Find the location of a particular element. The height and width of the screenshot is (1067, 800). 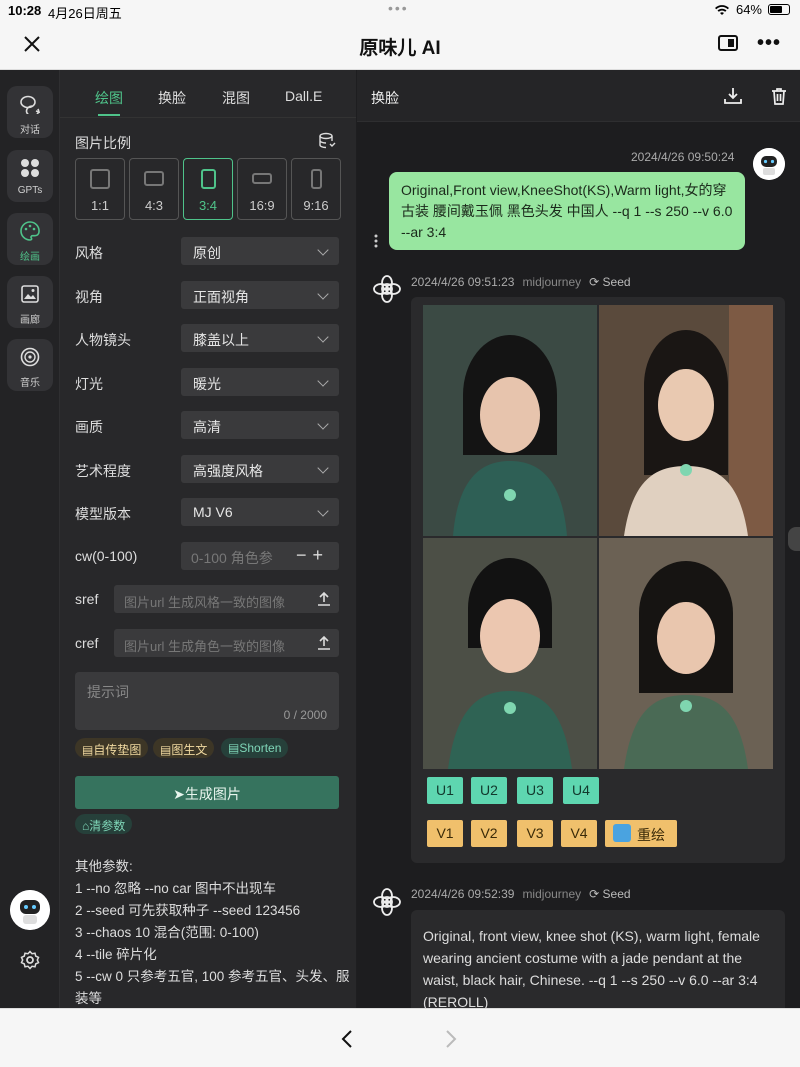

ratio-option-16-9: 16:9 is located at coordinates (262, 189).